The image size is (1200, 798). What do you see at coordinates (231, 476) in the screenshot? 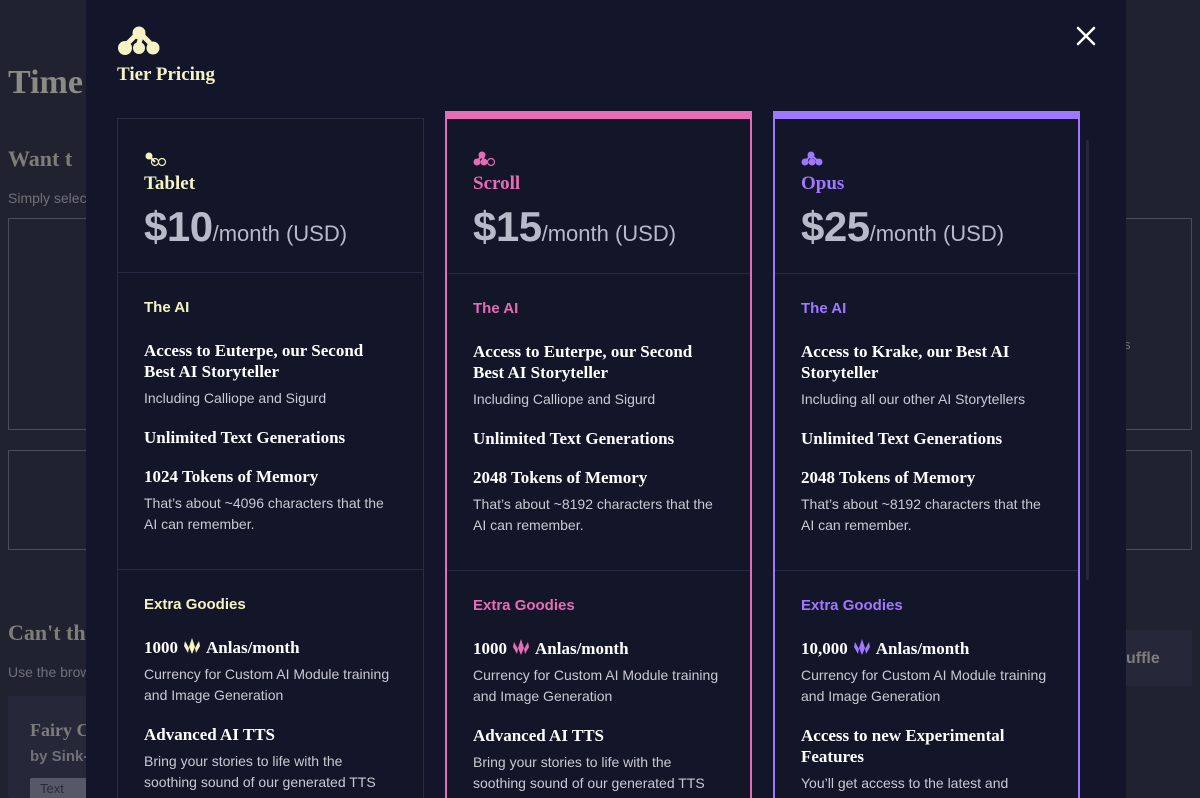
I see `feature-title: 1024 Tokens of Memory` at bounding box center [231, 476].